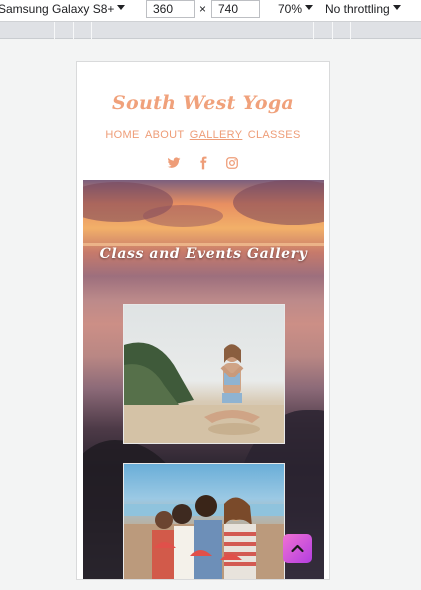 The width and height of the screenshot is (421, 590). What do you see at coordinates (170, 9) in the screenshot?
I see `width-input: 360` at bounding box center [170, 9].